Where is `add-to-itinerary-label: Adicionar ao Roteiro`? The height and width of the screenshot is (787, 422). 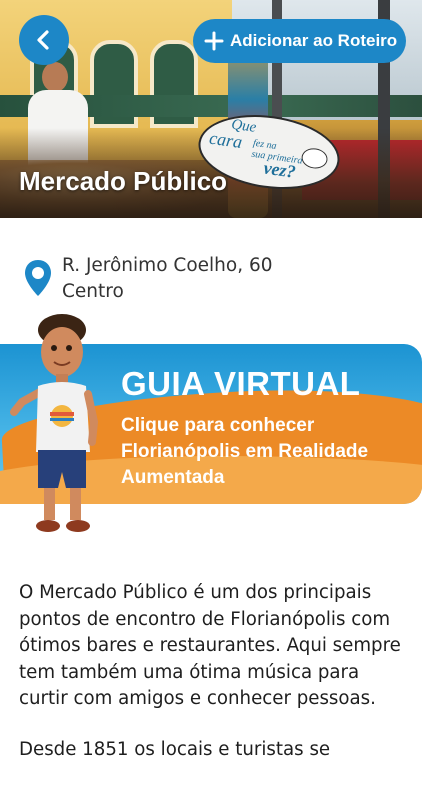 add-to-itinerary-label: Adicionar ao Roteiro is located at coordinates (314, 40).